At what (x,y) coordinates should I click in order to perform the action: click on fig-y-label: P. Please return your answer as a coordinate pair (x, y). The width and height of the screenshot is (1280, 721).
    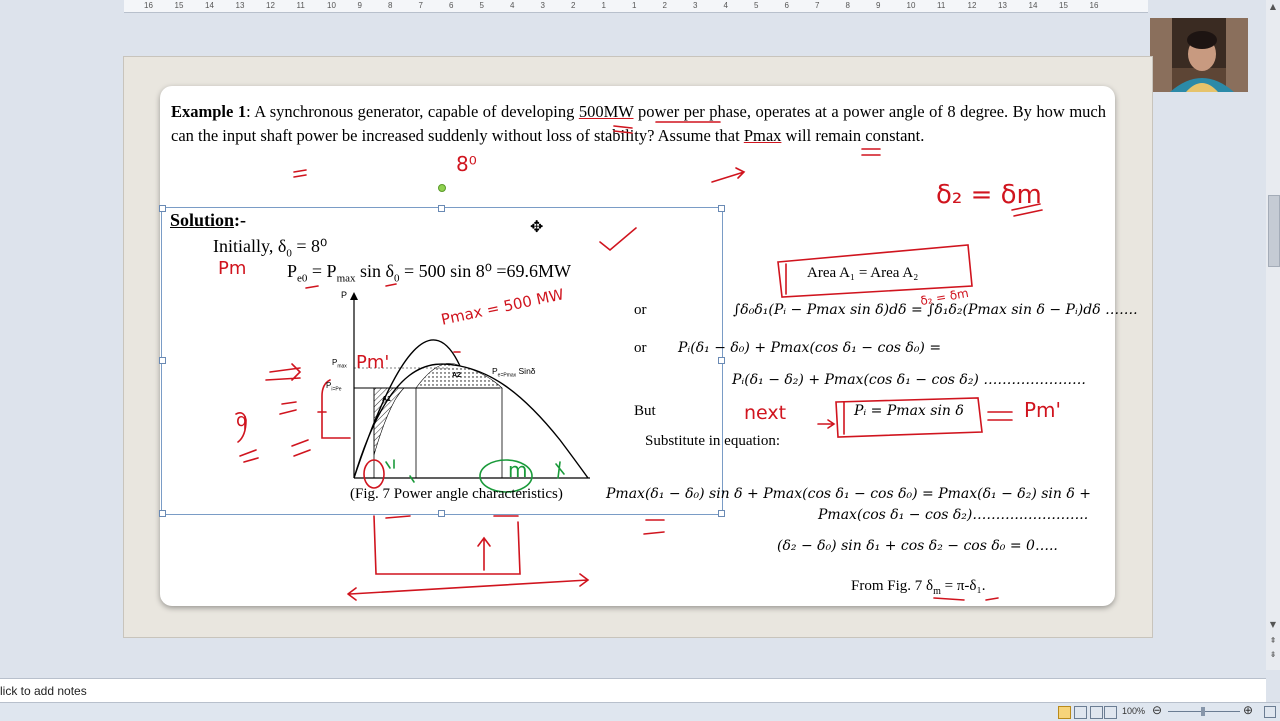
    Looking at the image, I should click on (344, 295).